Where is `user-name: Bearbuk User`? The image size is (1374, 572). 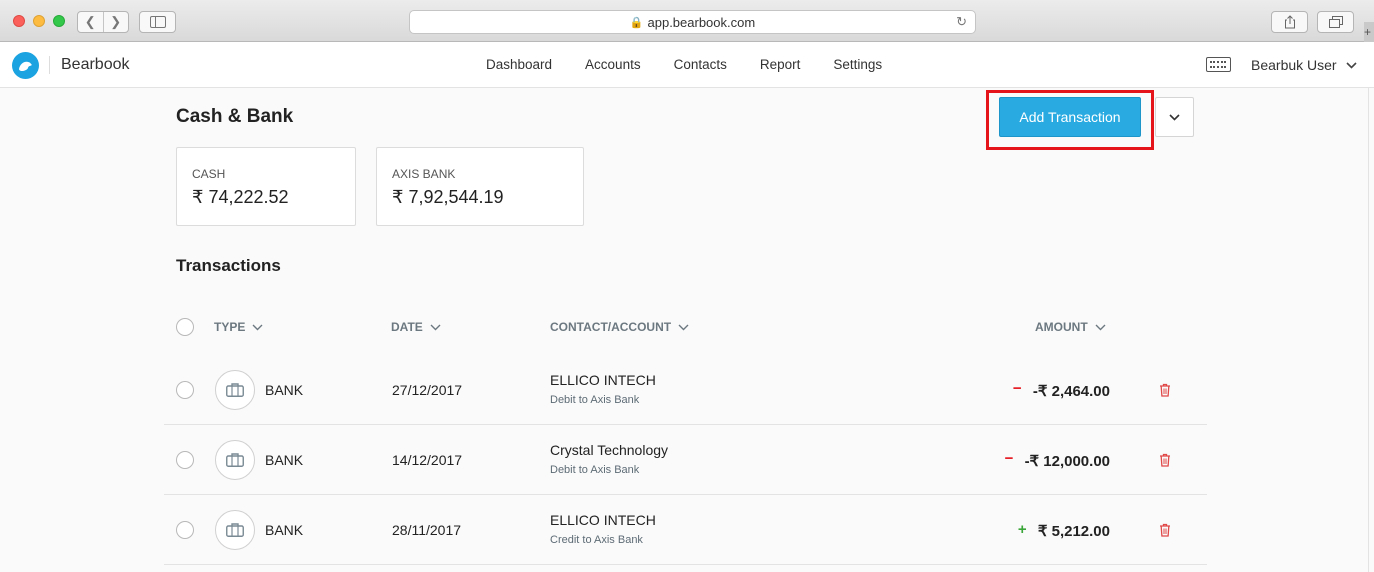
user-name: Bearbuk User is located at coordinates (1294, 65).